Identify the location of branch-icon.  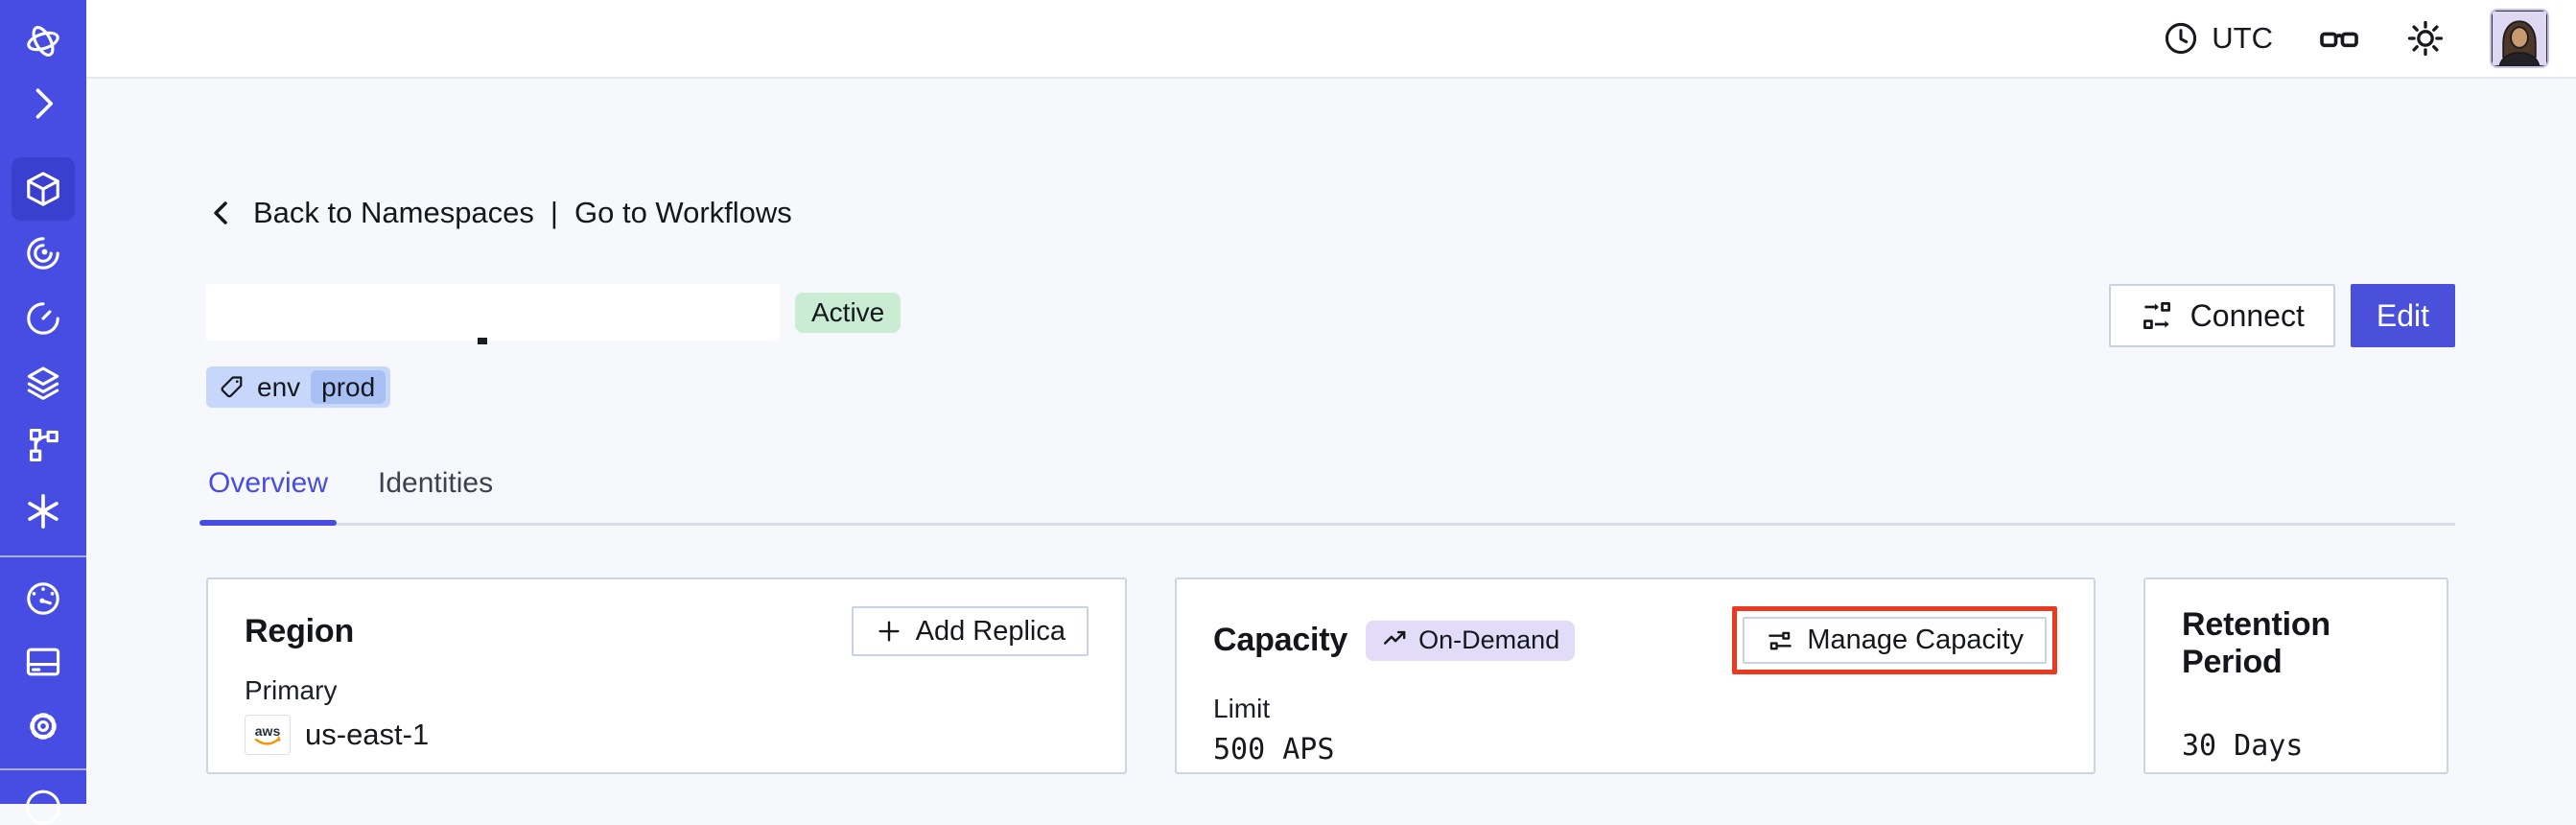
(44, 445).